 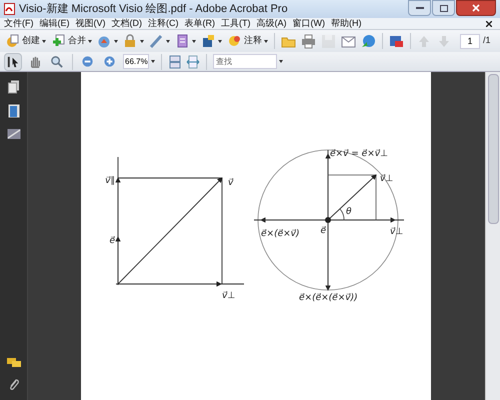 What do you see at coordinates (14, 111) in the screenshot?
I see `bookmark-icon` at bounding box center [14, 111].